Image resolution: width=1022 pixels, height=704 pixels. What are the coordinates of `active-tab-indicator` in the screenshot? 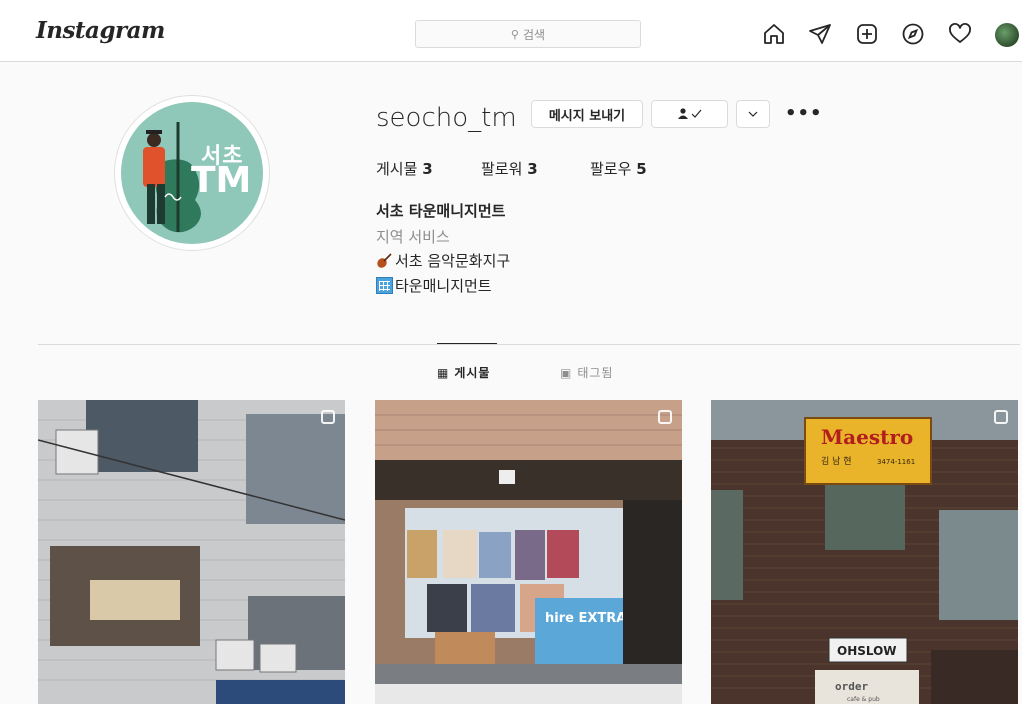 It's located at (467, 343).